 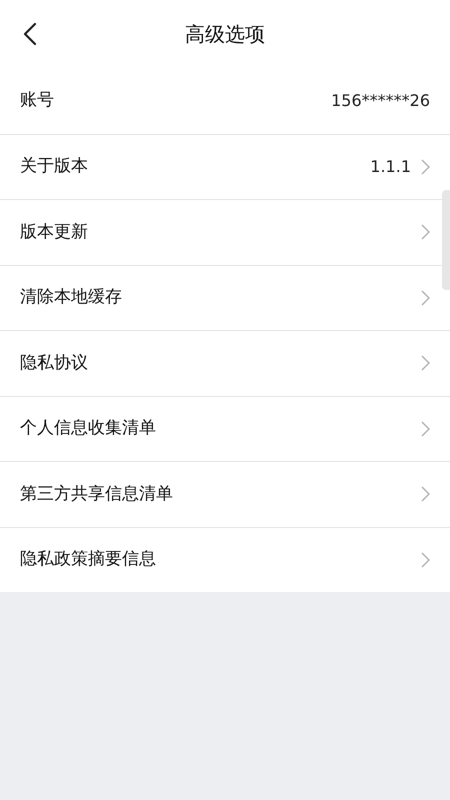 What do you see at coordinates (54, 166) in the screenshot?
I see `row-label: 关于版本` at bounding box center [54, 166].